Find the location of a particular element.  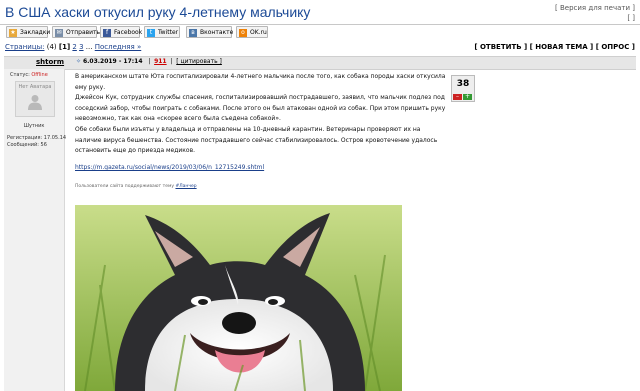

status-value: Offline is located at coordinates (39, 75).